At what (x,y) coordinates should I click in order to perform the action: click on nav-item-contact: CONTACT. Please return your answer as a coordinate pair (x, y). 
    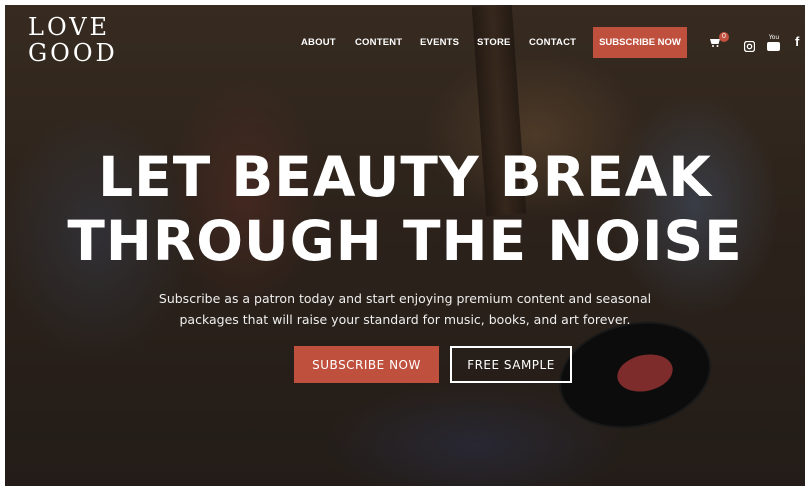
    Looking at the image, I should click on (552, 42).